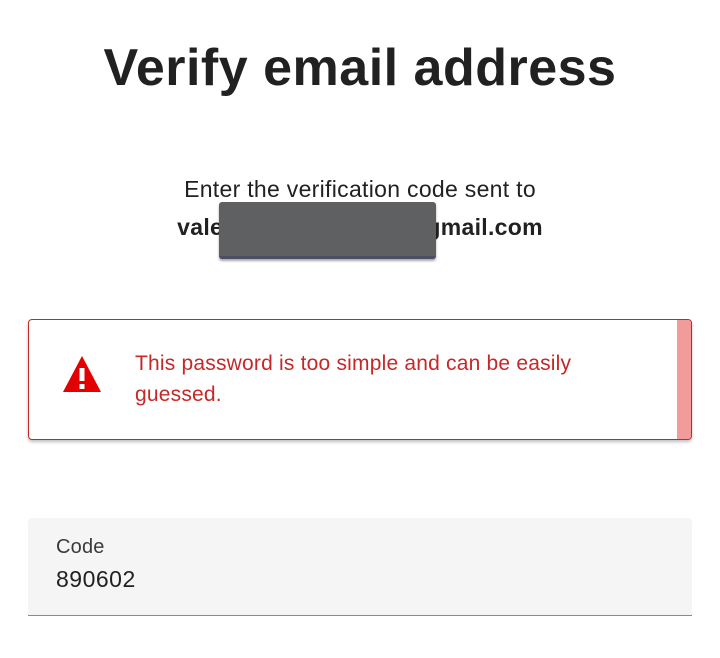 This screenshot has height=658, width=720. Describe the element at coordinates (360, 68) in the screenshot. I see `page-title: Verify email address` at that location.